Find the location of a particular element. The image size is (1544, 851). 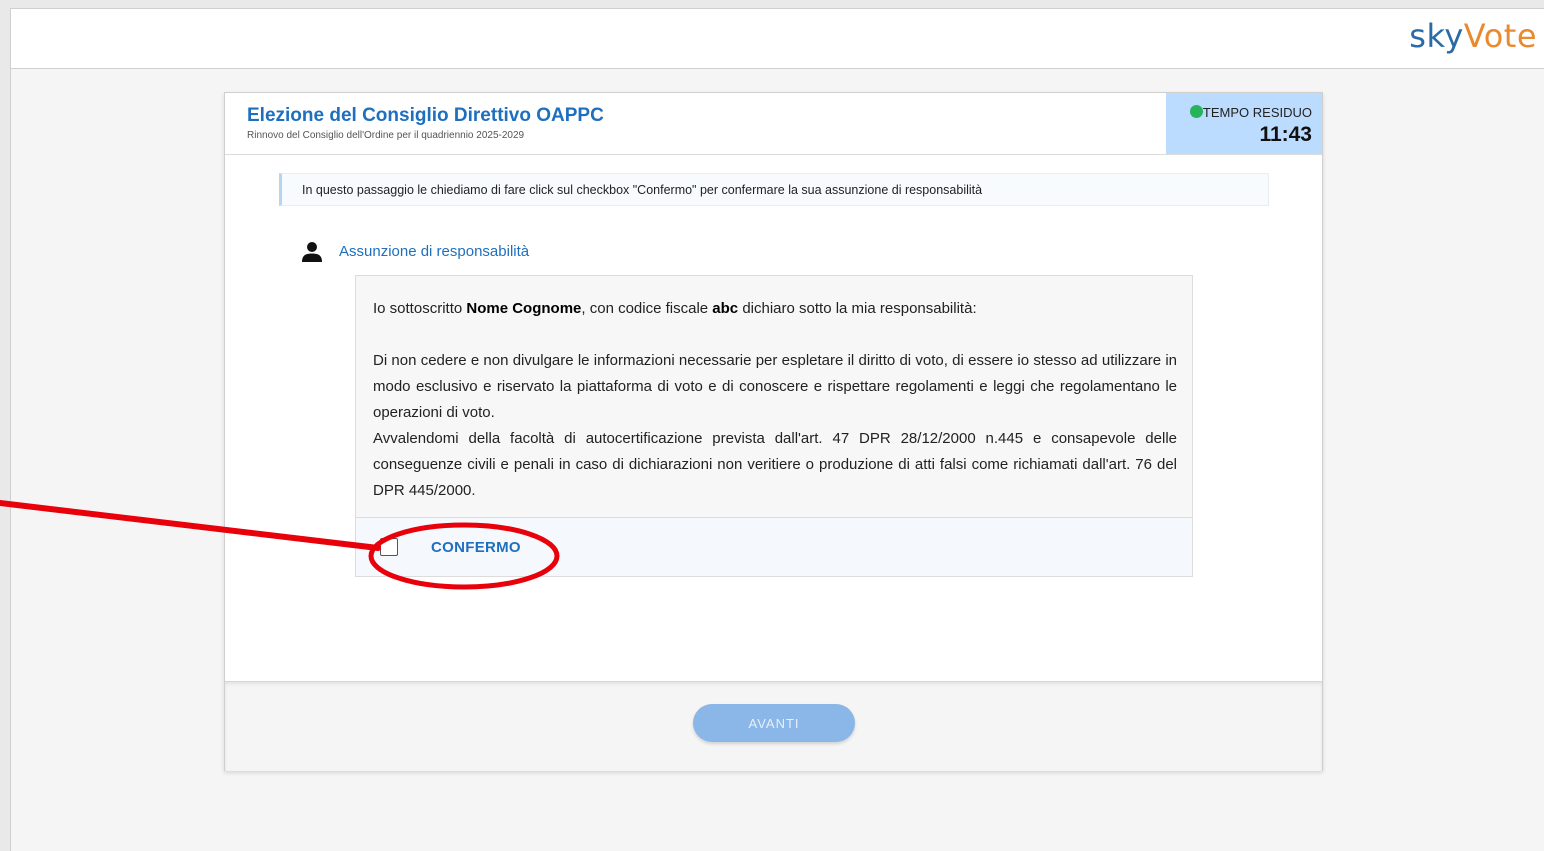

confirm-checkbox is located at coordinates (389, 547).